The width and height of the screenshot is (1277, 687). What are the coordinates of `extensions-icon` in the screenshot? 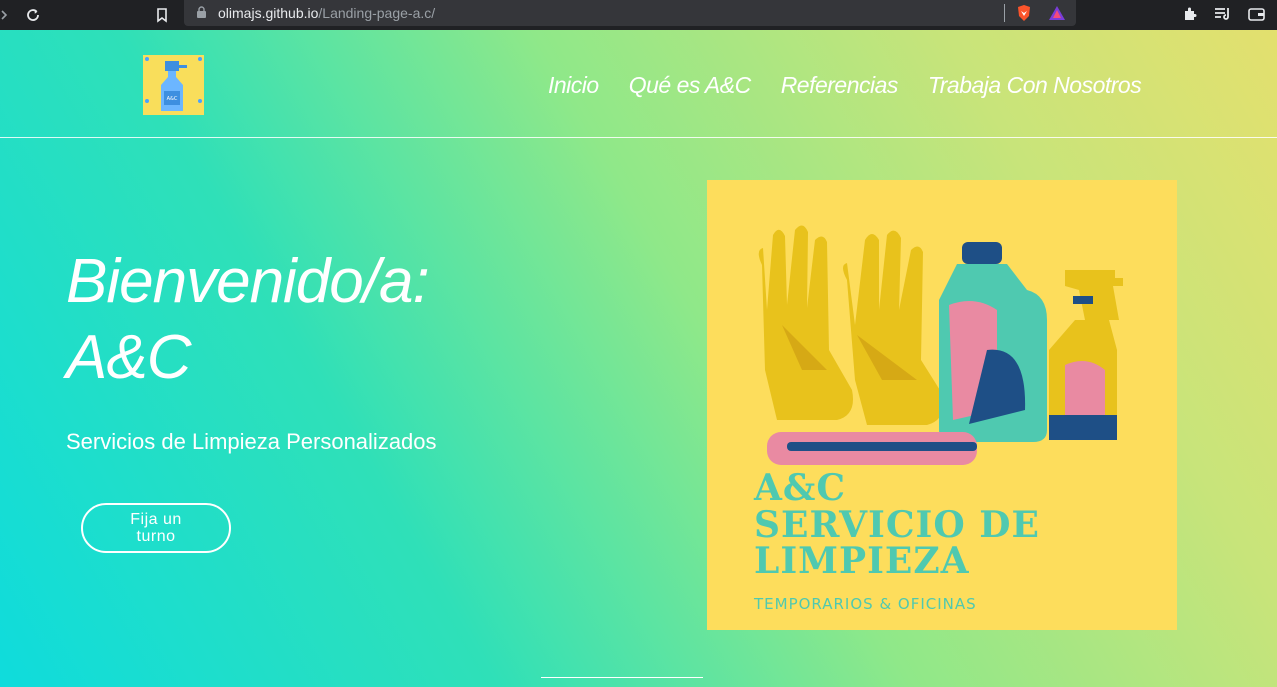 It's located at (1190, 16).